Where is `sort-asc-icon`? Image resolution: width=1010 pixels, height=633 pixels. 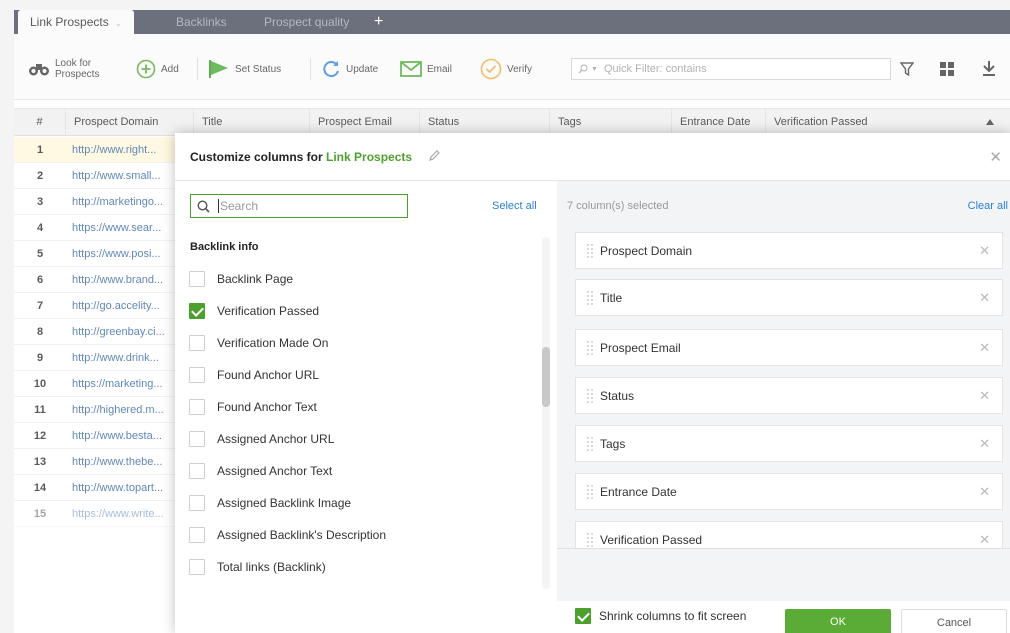 sort-asc-icon is located at coordinates (990, 122).